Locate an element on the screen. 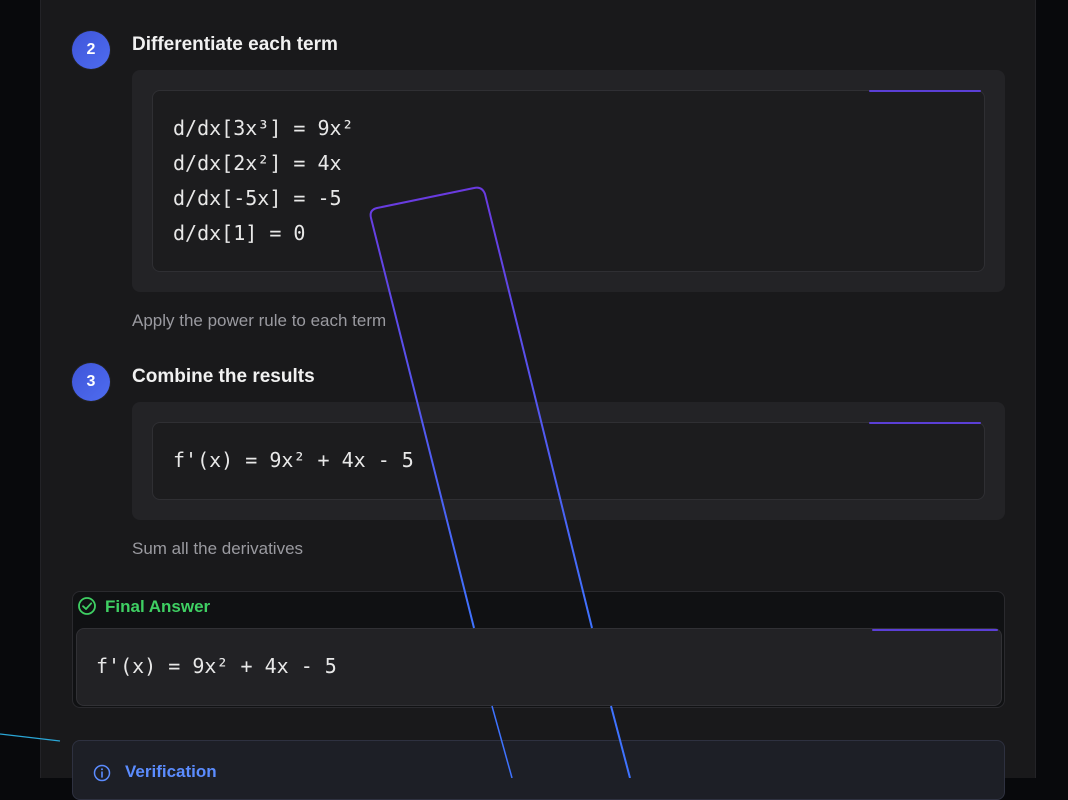  step-3-title: Combine the results is located at coordinates (223, 376).